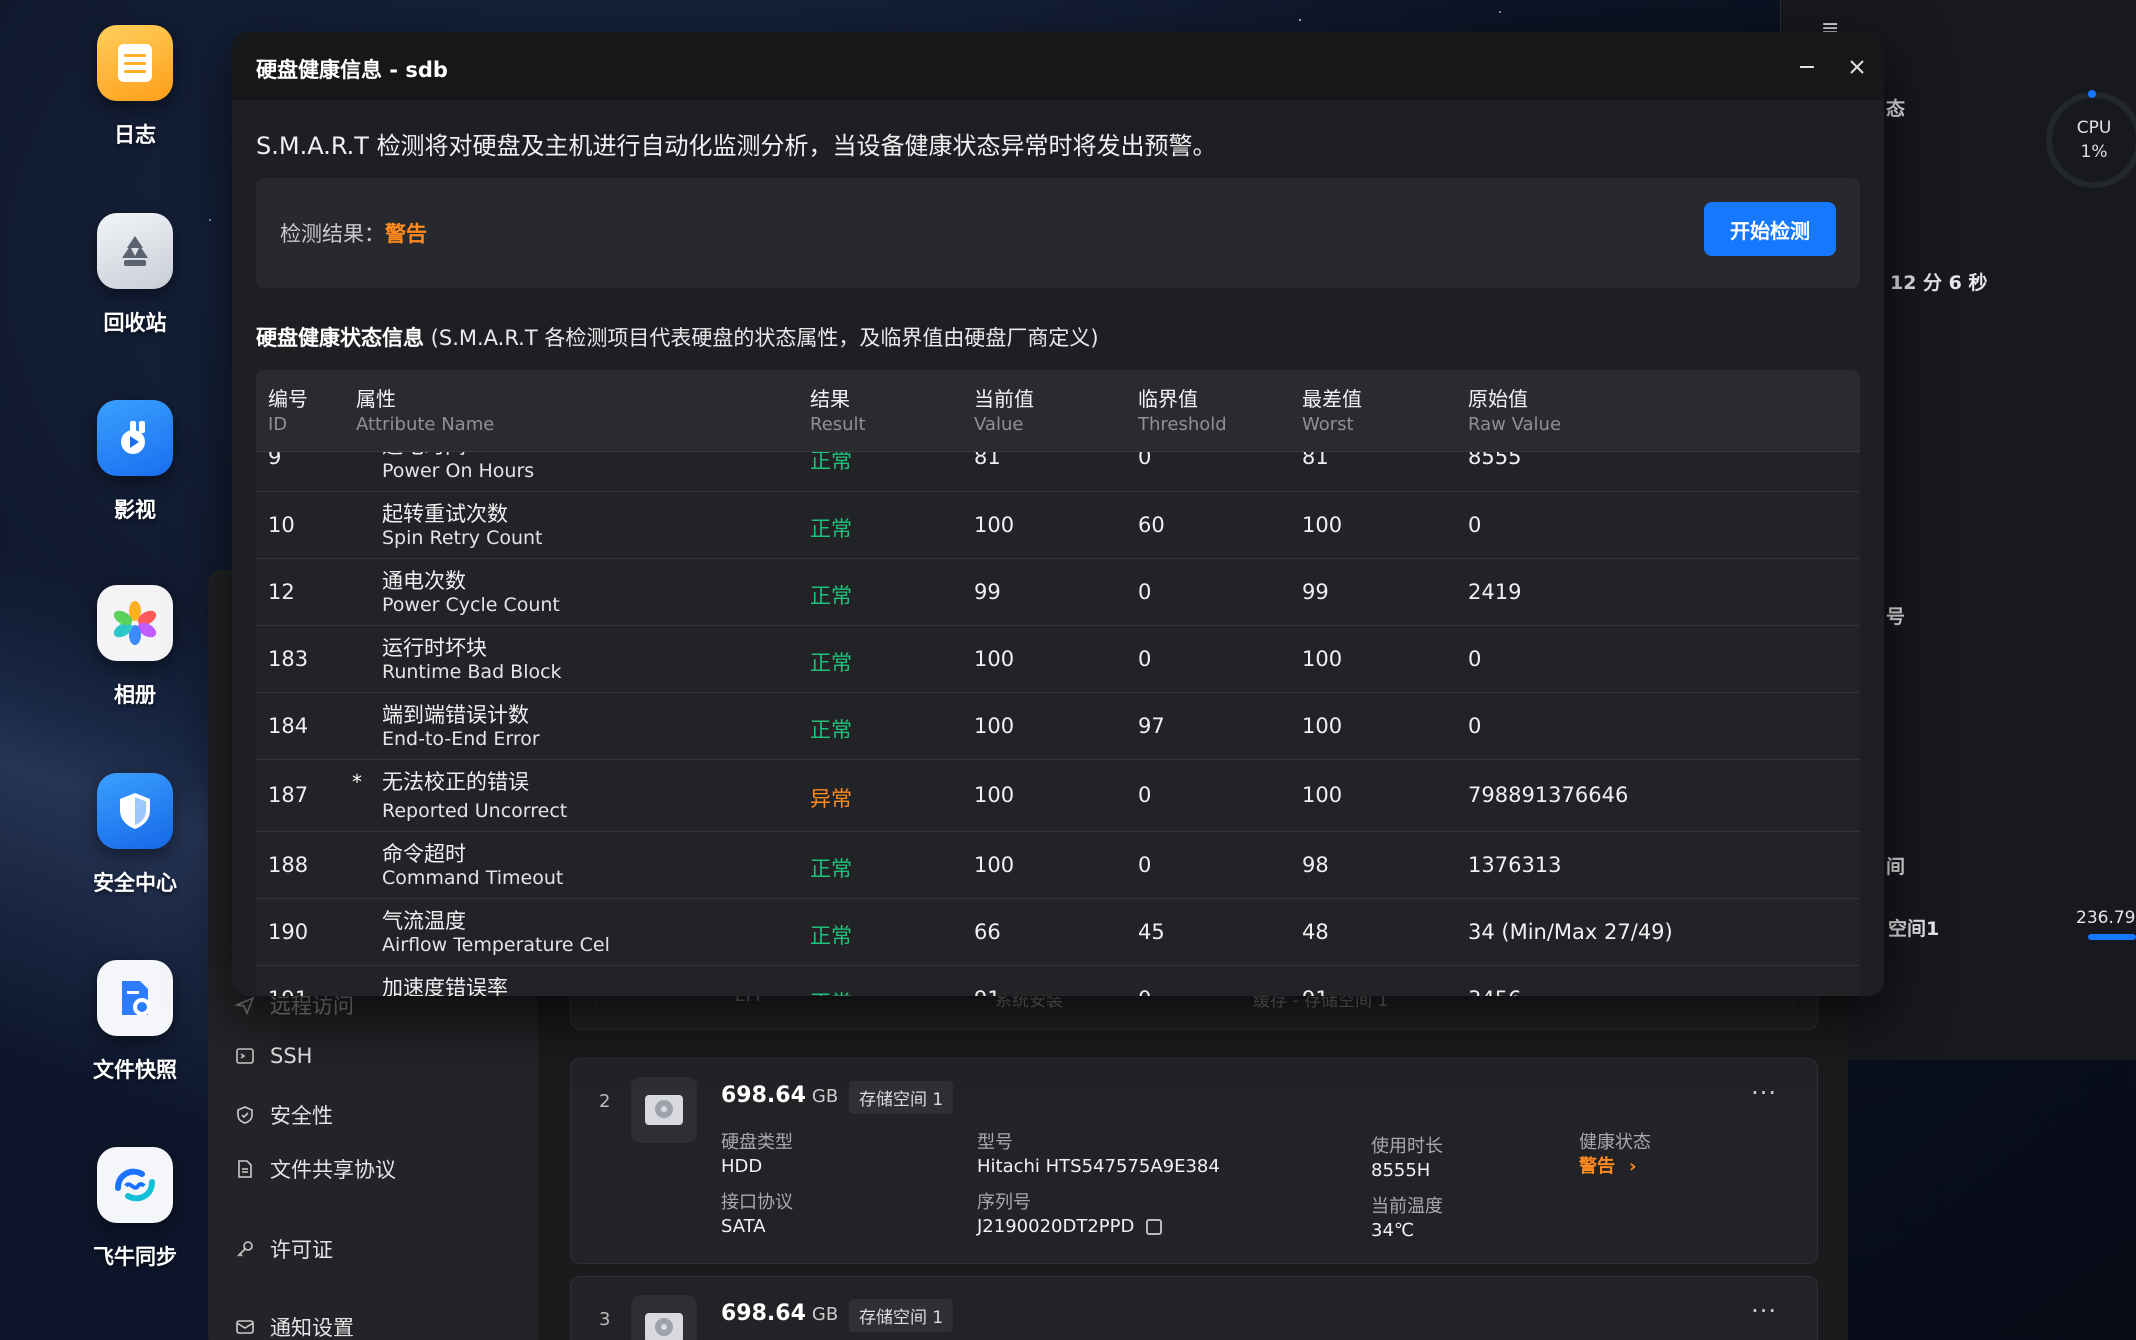  I want to click on document-icon, so click(245, 1169).